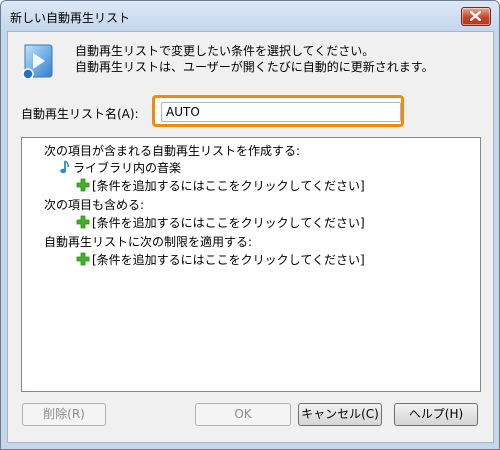 The image size is (500, 450). I want to click on title-bar: 新しい自動再生リスト, so click(250, 16).